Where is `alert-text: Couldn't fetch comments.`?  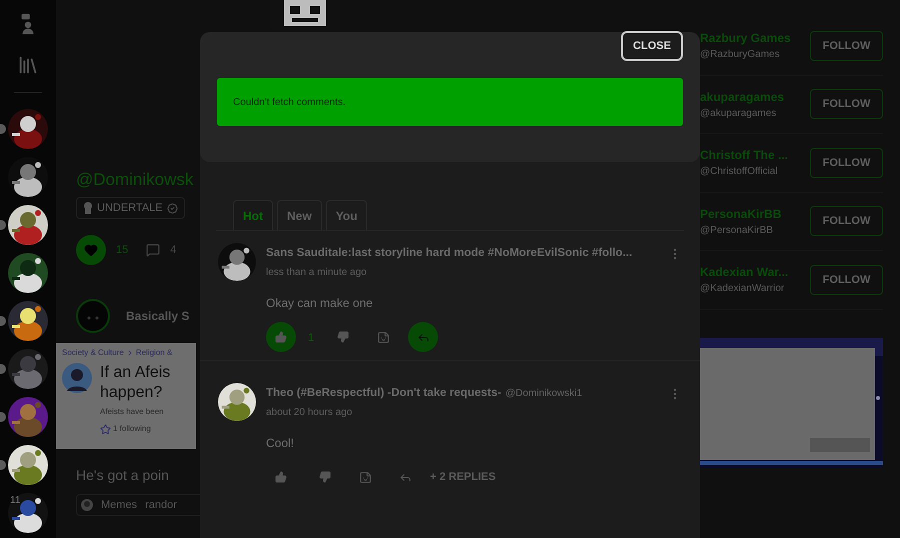 alert-text: Couldn't fetch comments. is located at coordinates (289, 103).